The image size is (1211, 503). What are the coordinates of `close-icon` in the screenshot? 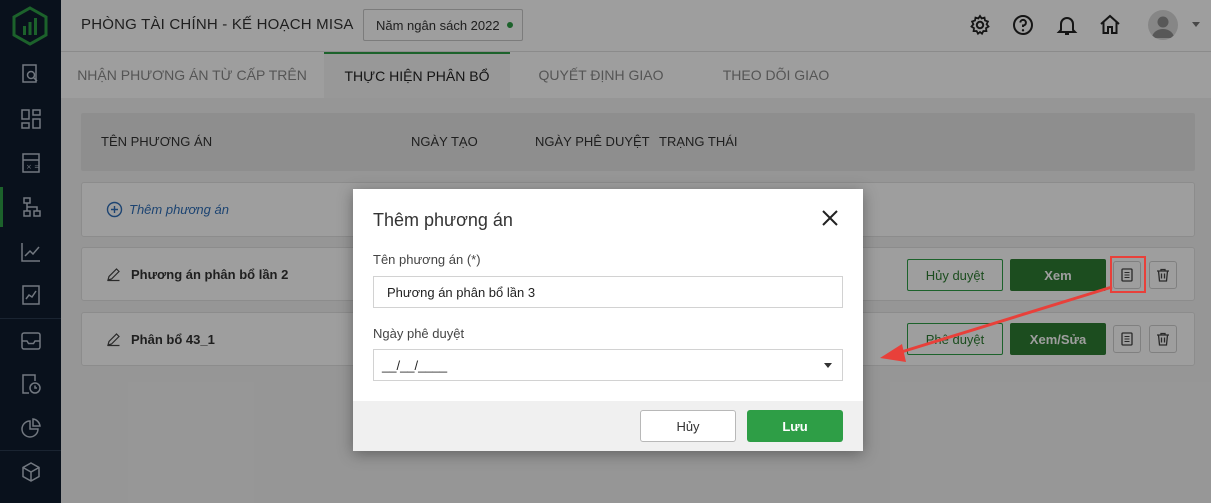 It's located at (830, 218).